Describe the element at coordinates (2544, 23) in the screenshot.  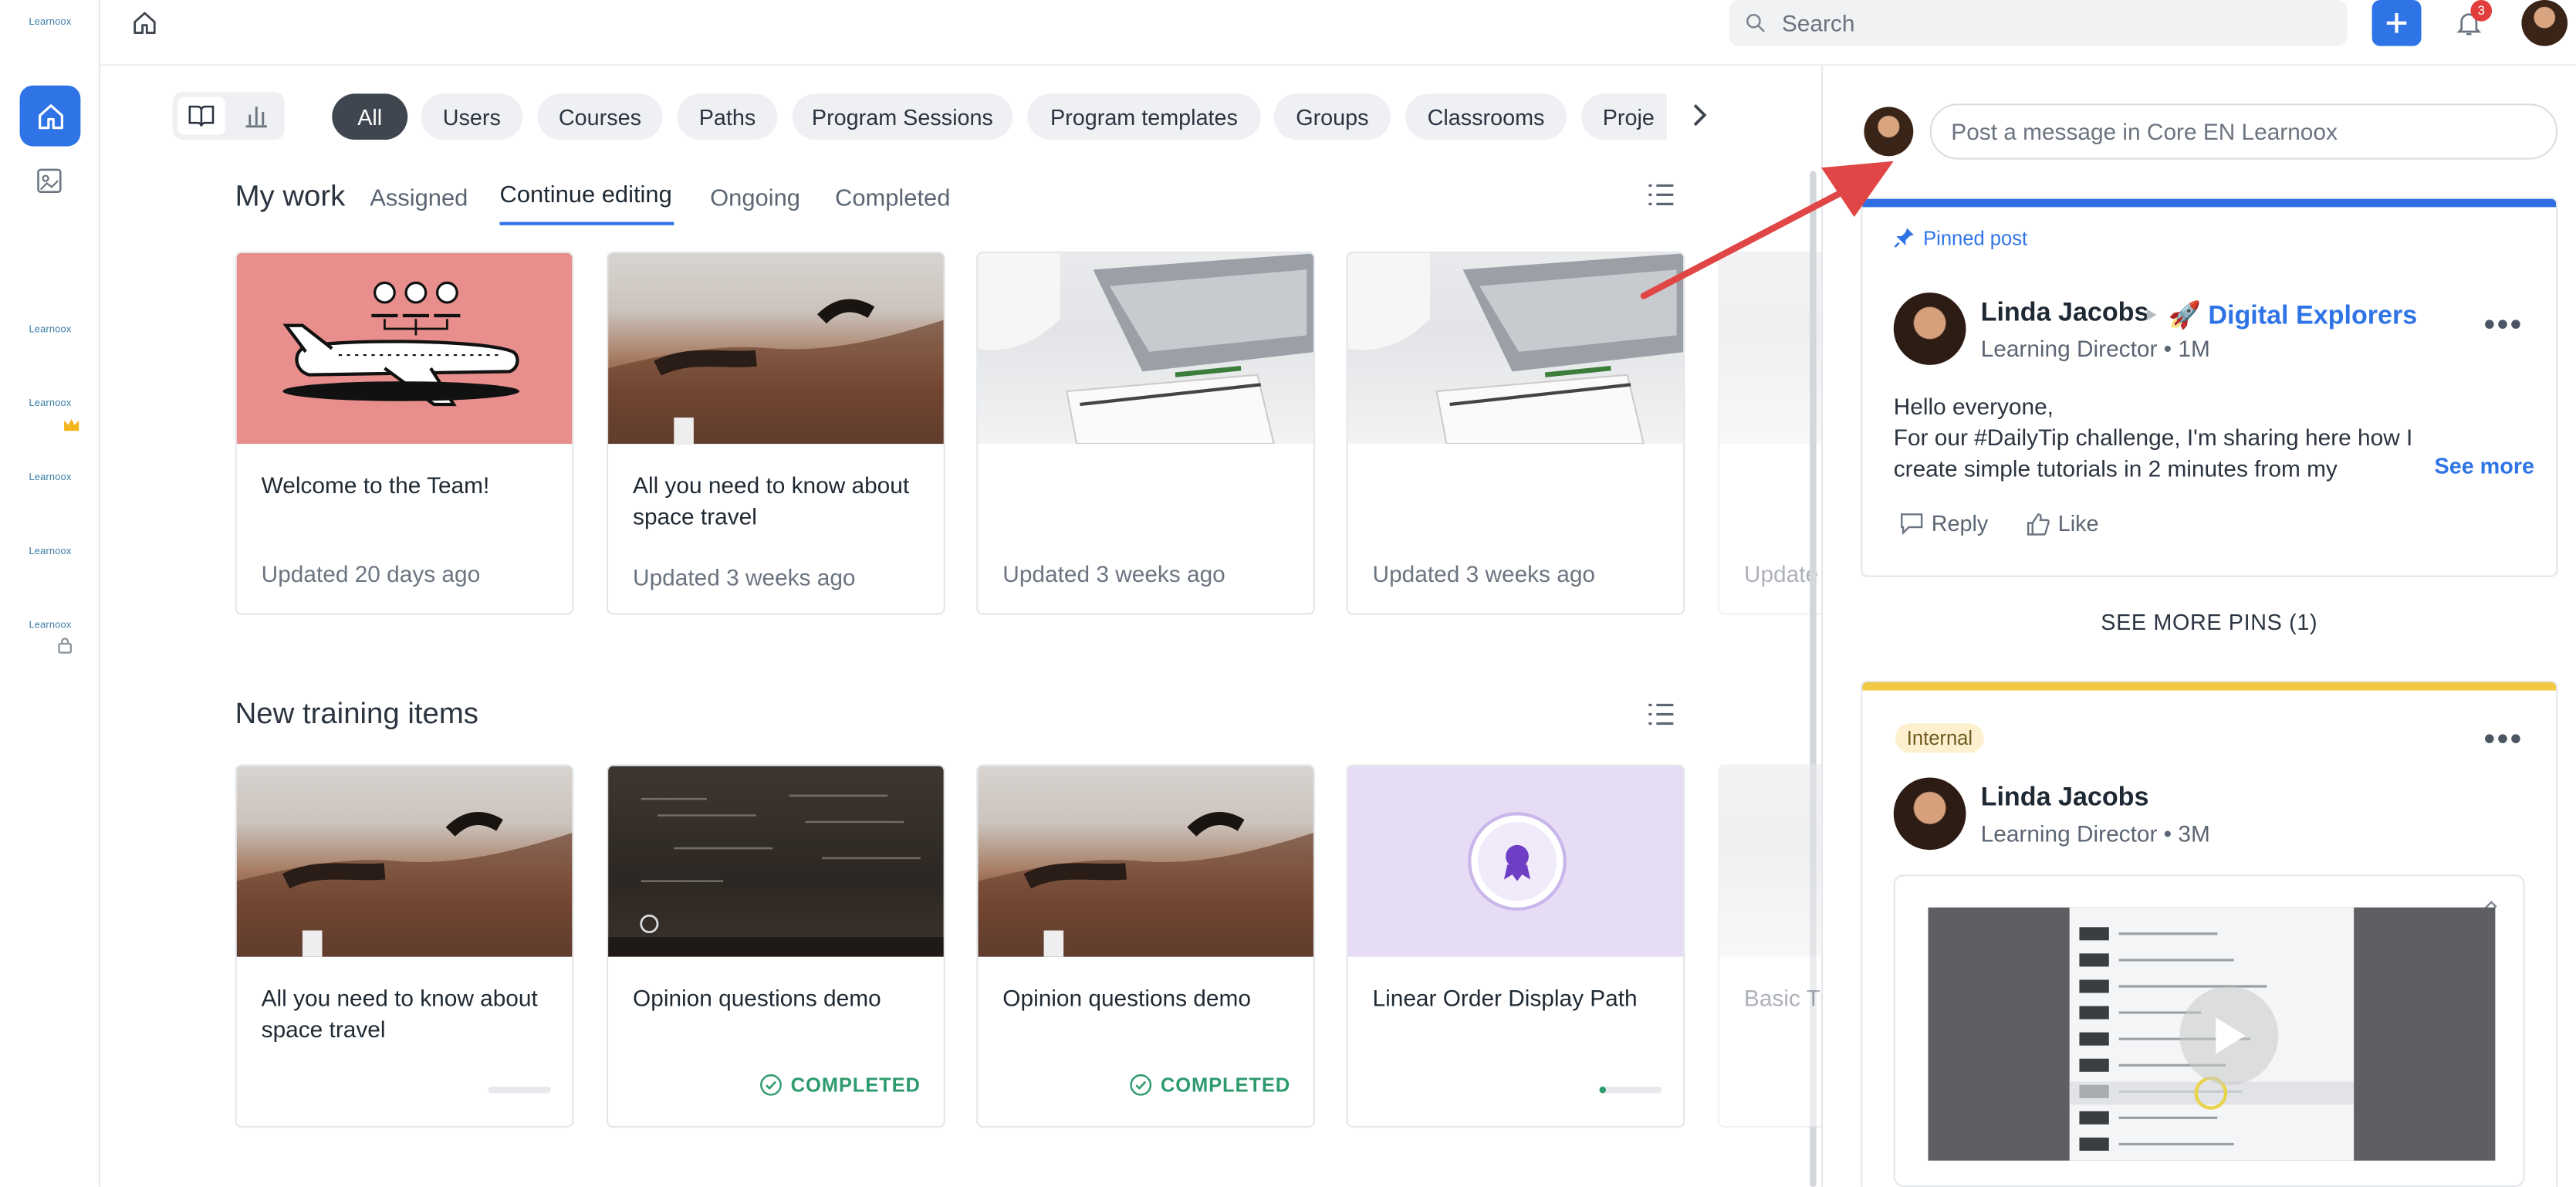
I see `user-avatar` at that location.